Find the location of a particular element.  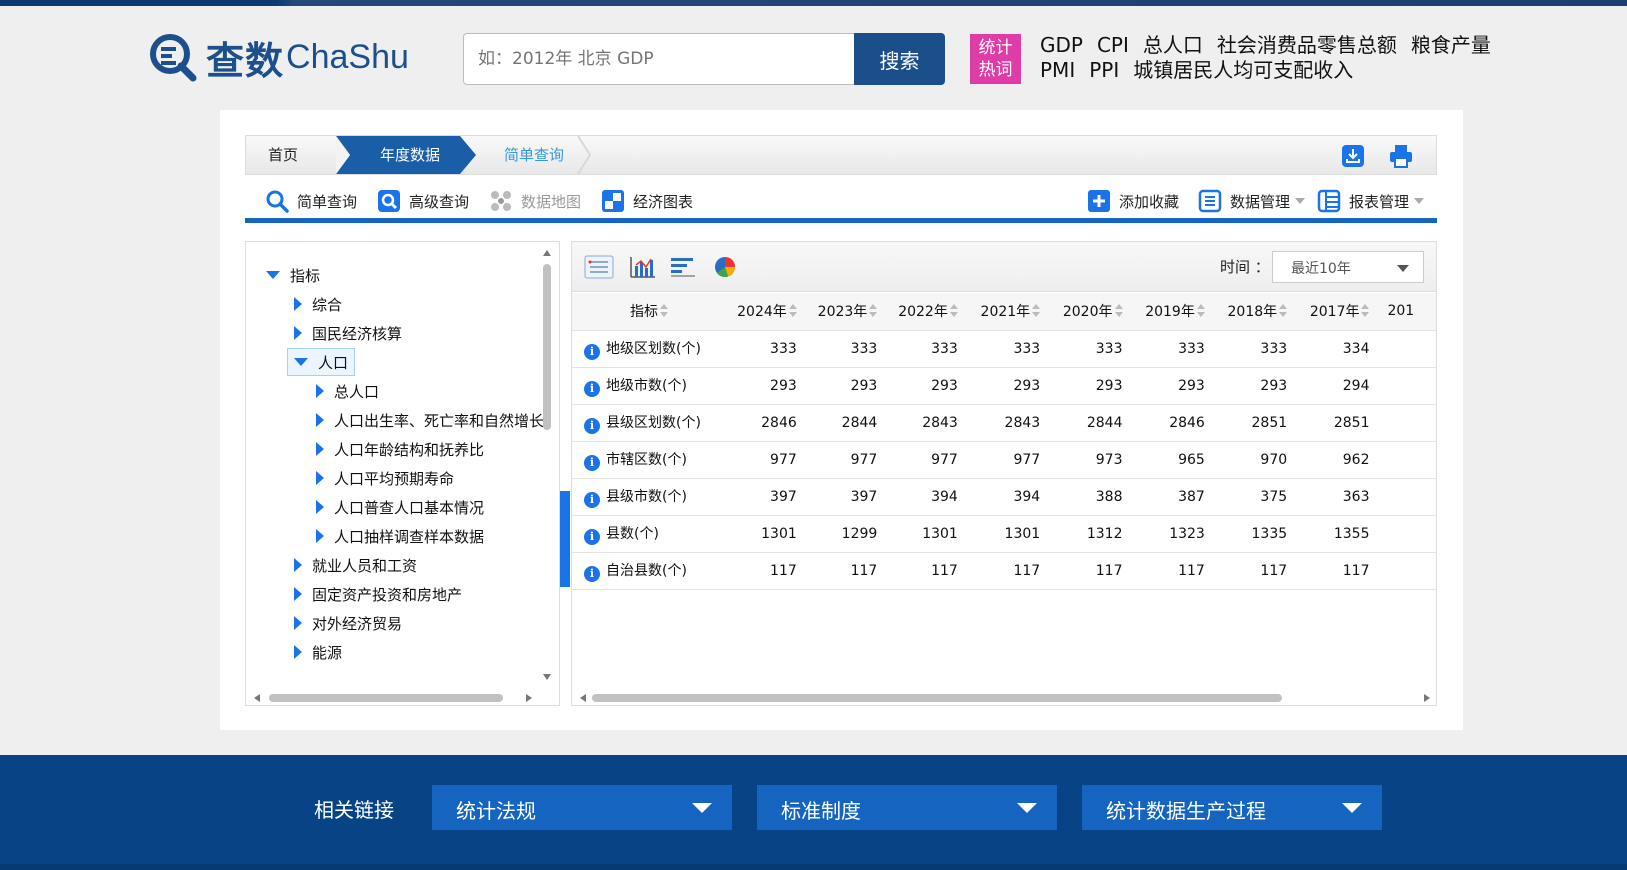

tree-item: 综合 is located at coordinates (318, 304).